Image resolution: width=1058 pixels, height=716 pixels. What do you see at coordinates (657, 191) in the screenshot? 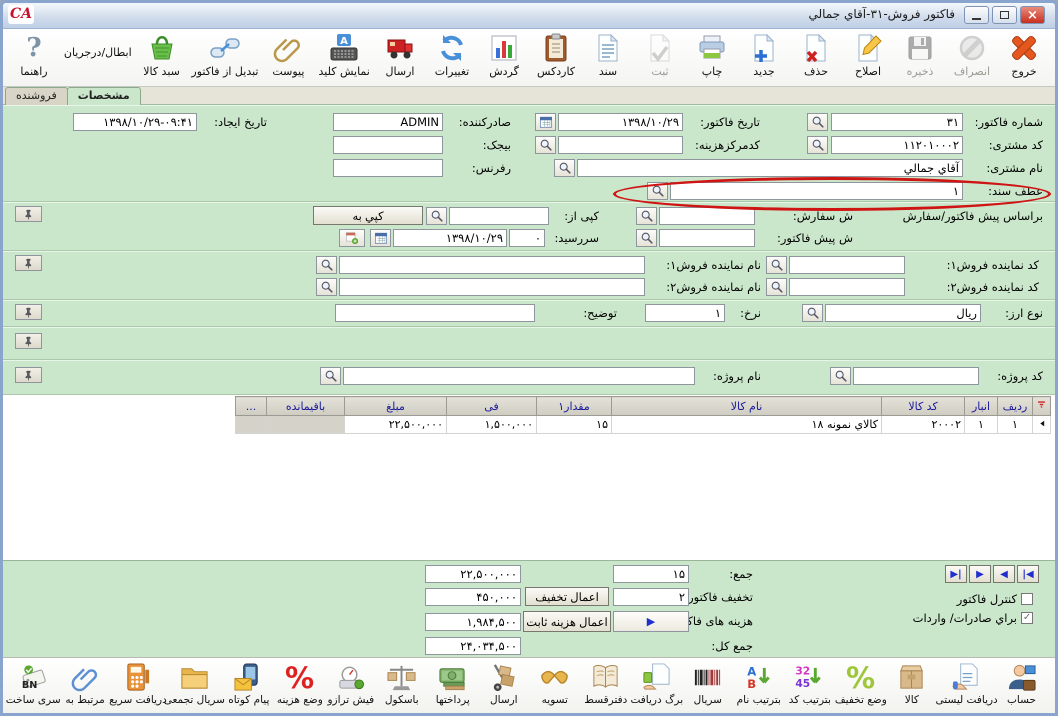
I see `atf-sanad-search-button` at bounding box center [657, 191].